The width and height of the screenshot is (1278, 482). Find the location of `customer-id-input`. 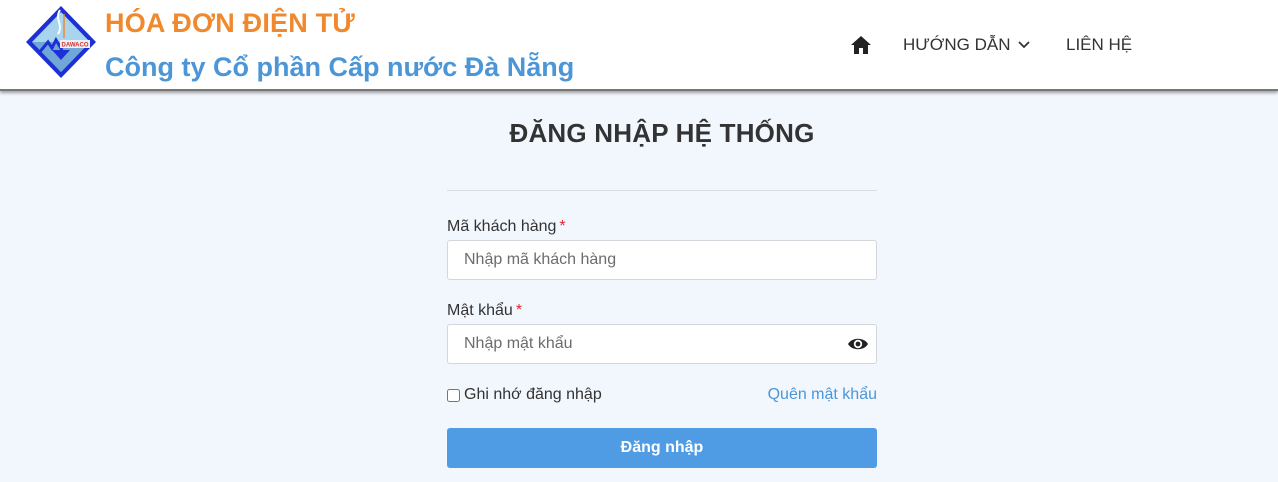

customer-id-input is located at coordinates (662, 260).